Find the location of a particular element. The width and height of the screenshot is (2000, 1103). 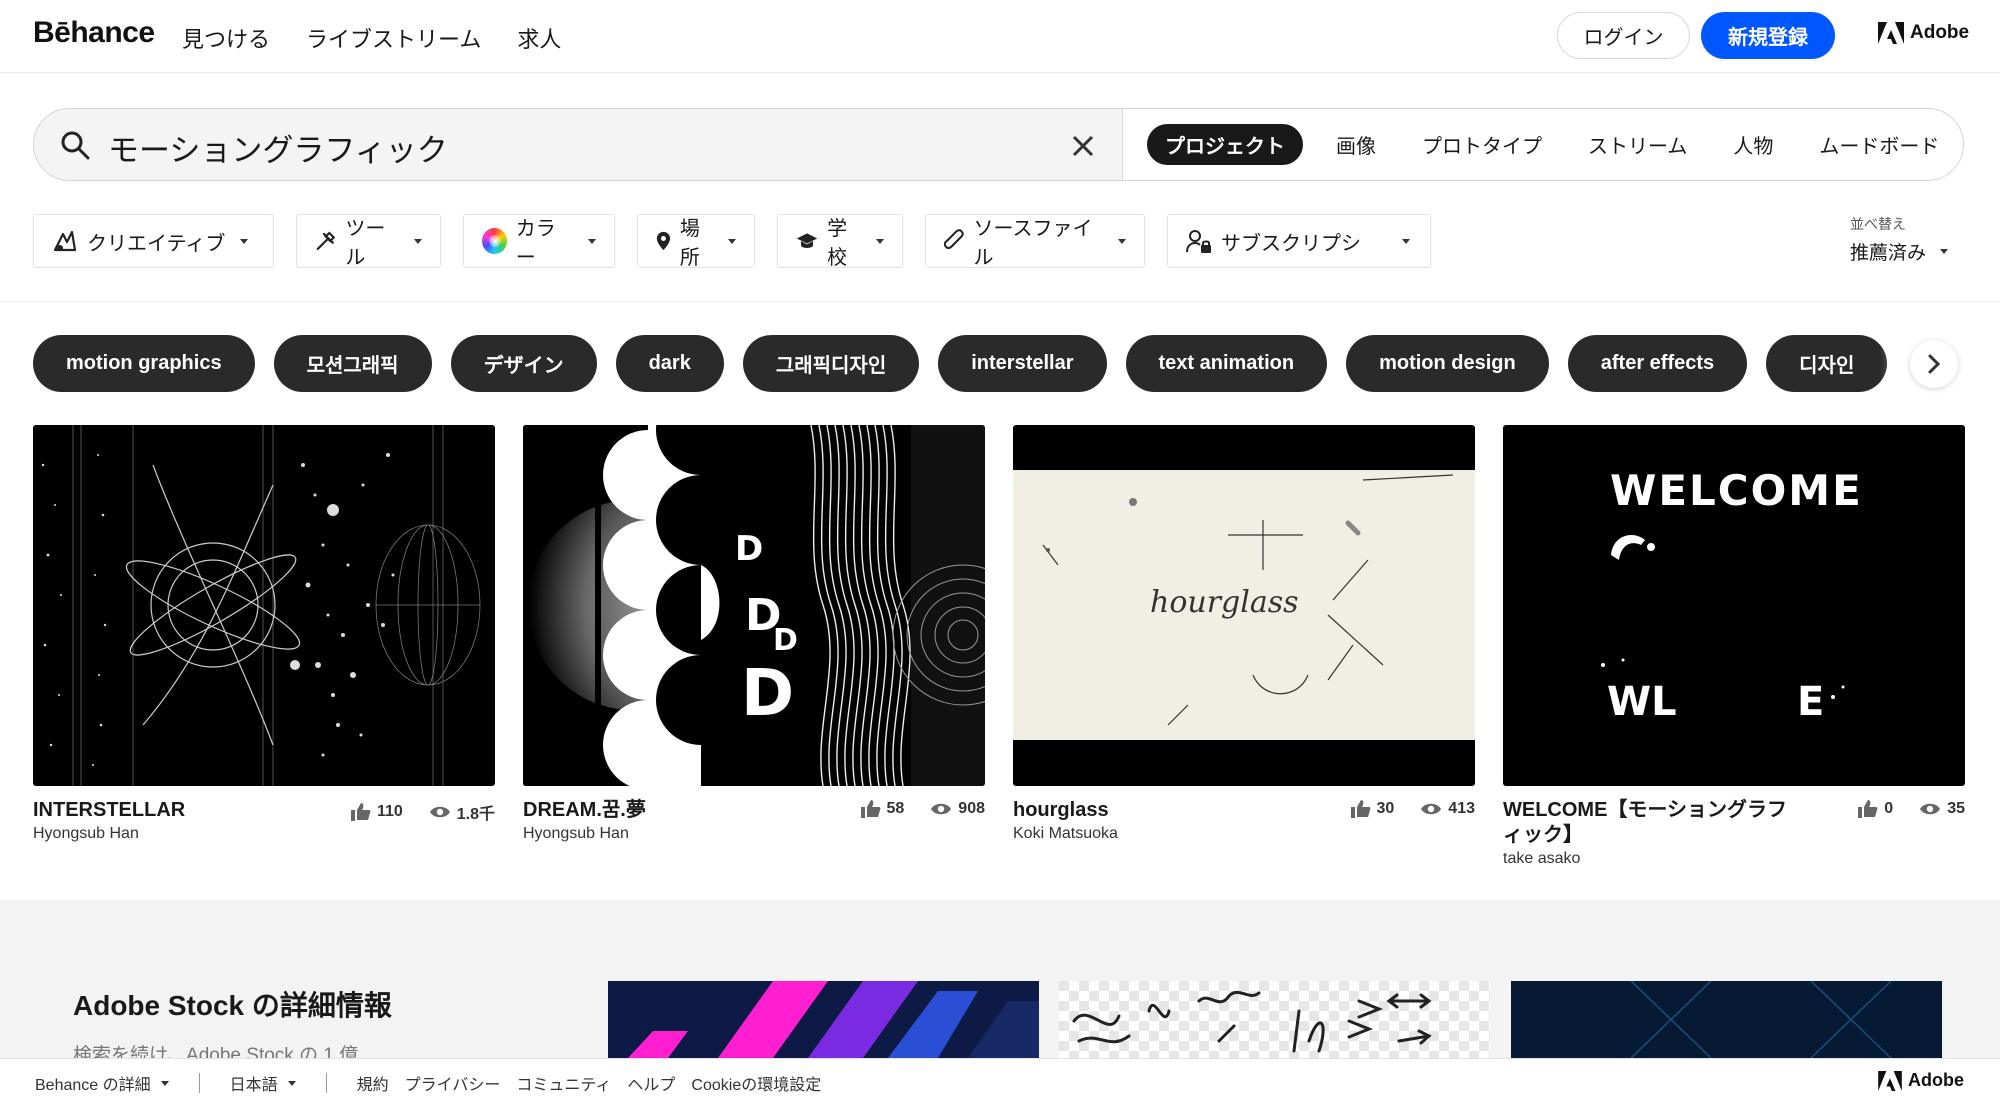

project-thumbnail is located at coordinates (264, 605).